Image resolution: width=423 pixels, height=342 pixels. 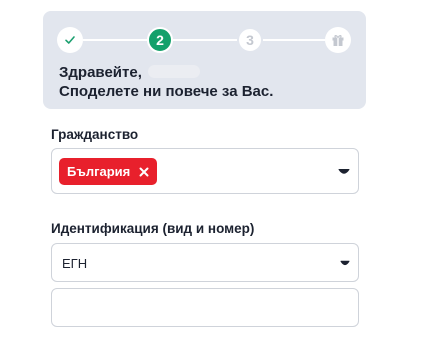 I want to click on close-icon, so click(x=144, y=171).